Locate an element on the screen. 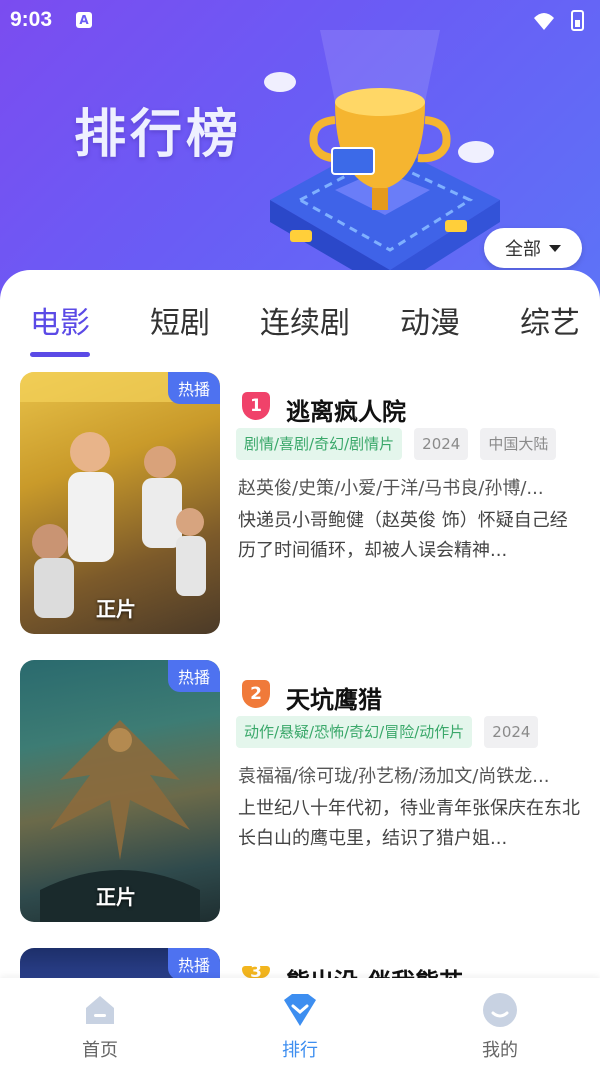 The width and height of the screenshot is (600, 1074). bottom-navigation: 首页 排行 我的 is located at coordinates (300, 1026).